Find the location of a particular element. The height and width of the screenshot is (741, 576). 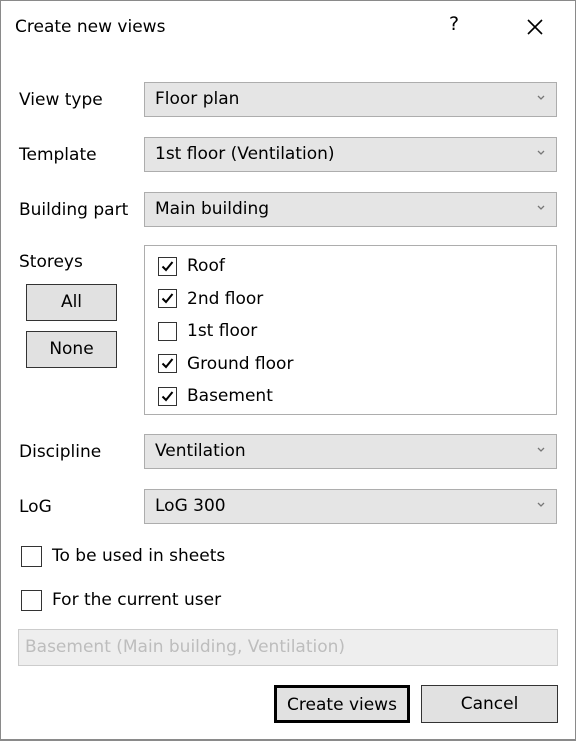

storey-item: Roof is located at coordinates (191, 266).